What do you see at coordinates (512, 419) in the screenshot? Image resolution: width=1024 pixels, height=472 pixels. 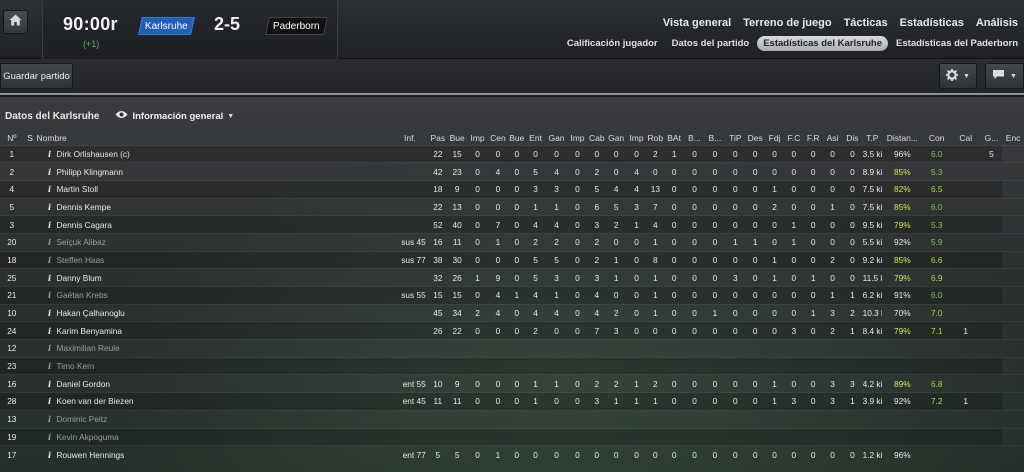 I see `player-row: 13 i Dominic Peitz` at bounding box center [512, 419].